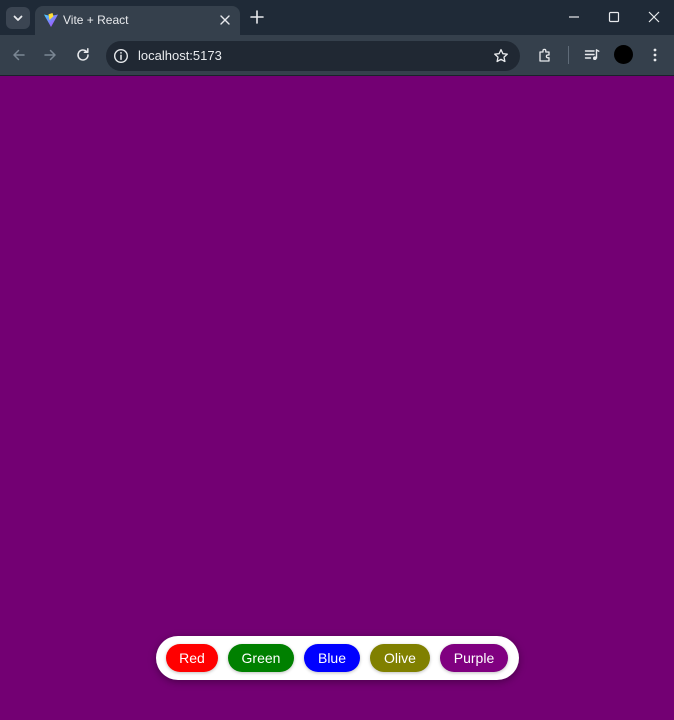 The width and height of the screenshot is (674, 720). What do you see at coordinates (261, 658) in the screenshot?
I see `green-button: Green` at bounding box center [261, 658].